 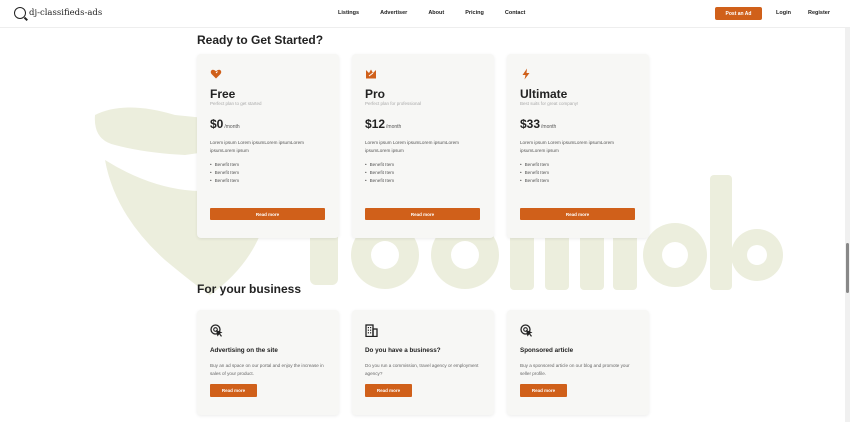 I want to click on nav-advertiser: Advertiser, so click(x=393, y=13).